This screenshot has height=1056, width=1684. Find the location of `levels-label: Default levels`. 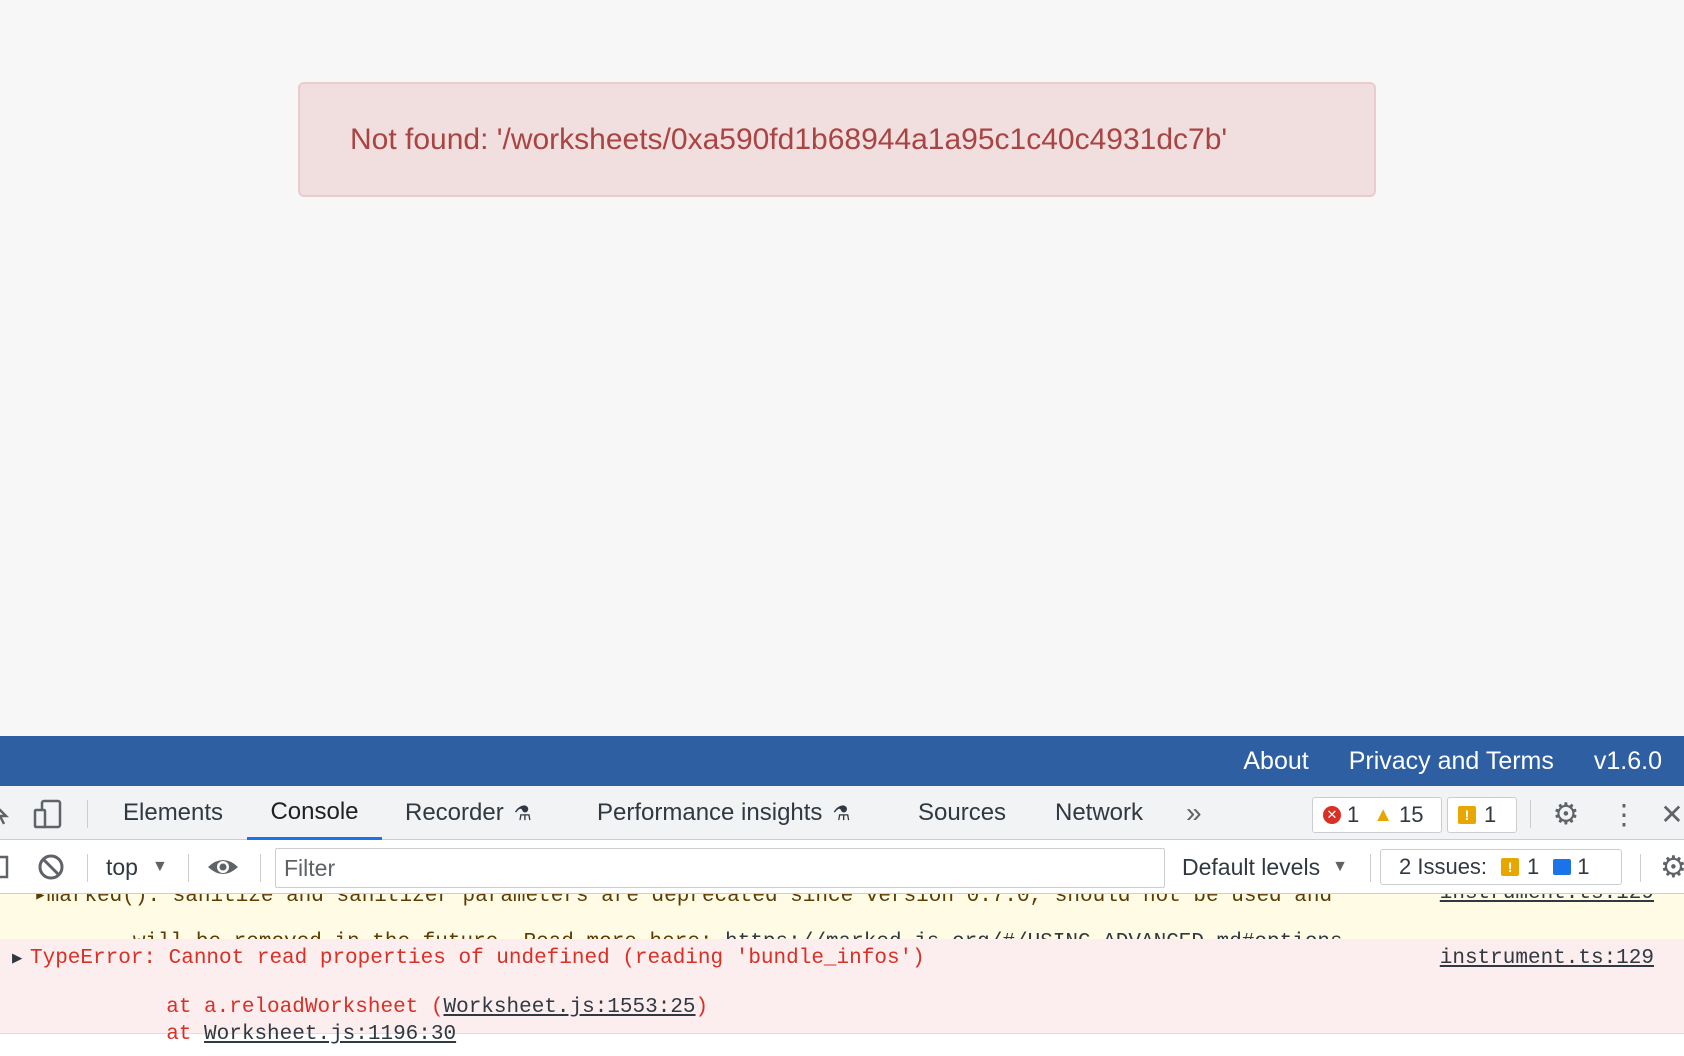

levels-label: Default levels is located at coordinates (1251, 866).